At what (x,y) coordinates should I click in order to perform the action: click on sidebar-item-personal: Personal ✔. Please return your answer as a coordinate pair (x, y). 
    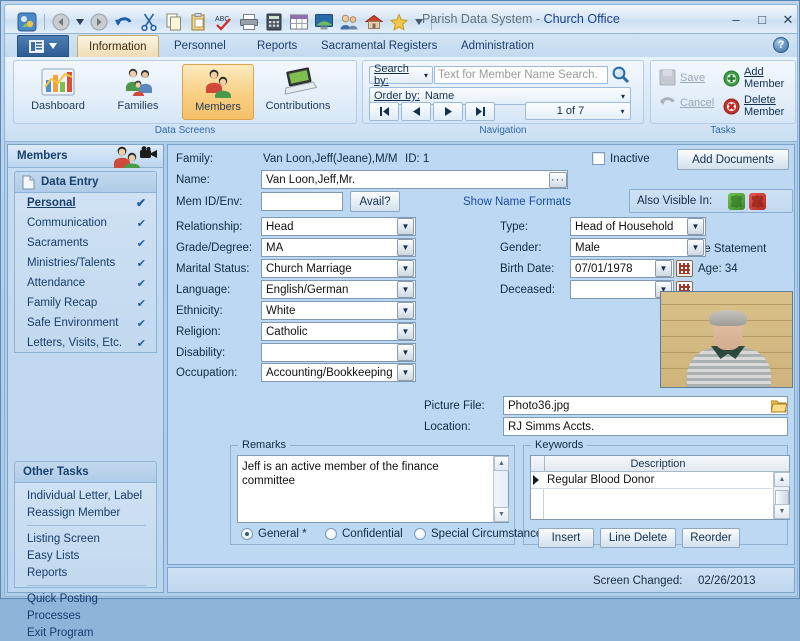
    Looking at the image, I should click on (85, 203).